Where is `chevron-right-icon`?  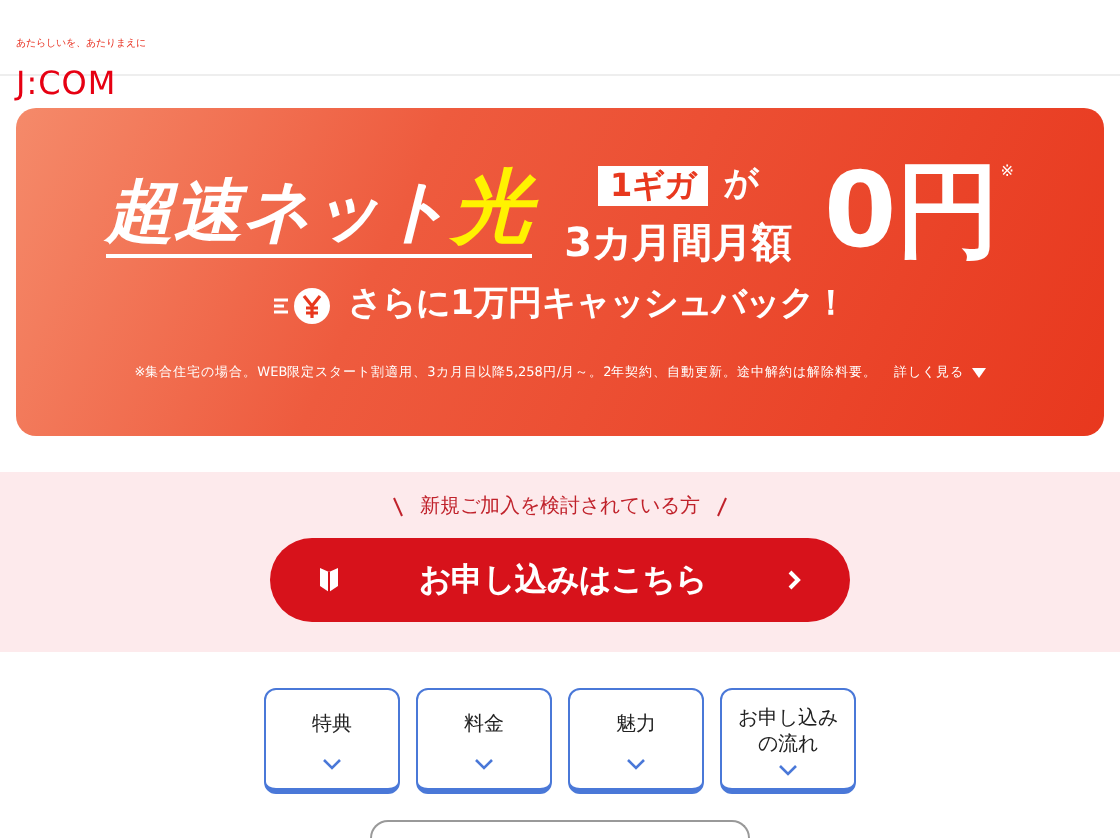 chevron-right-icon is located at coordinates (794, 580).